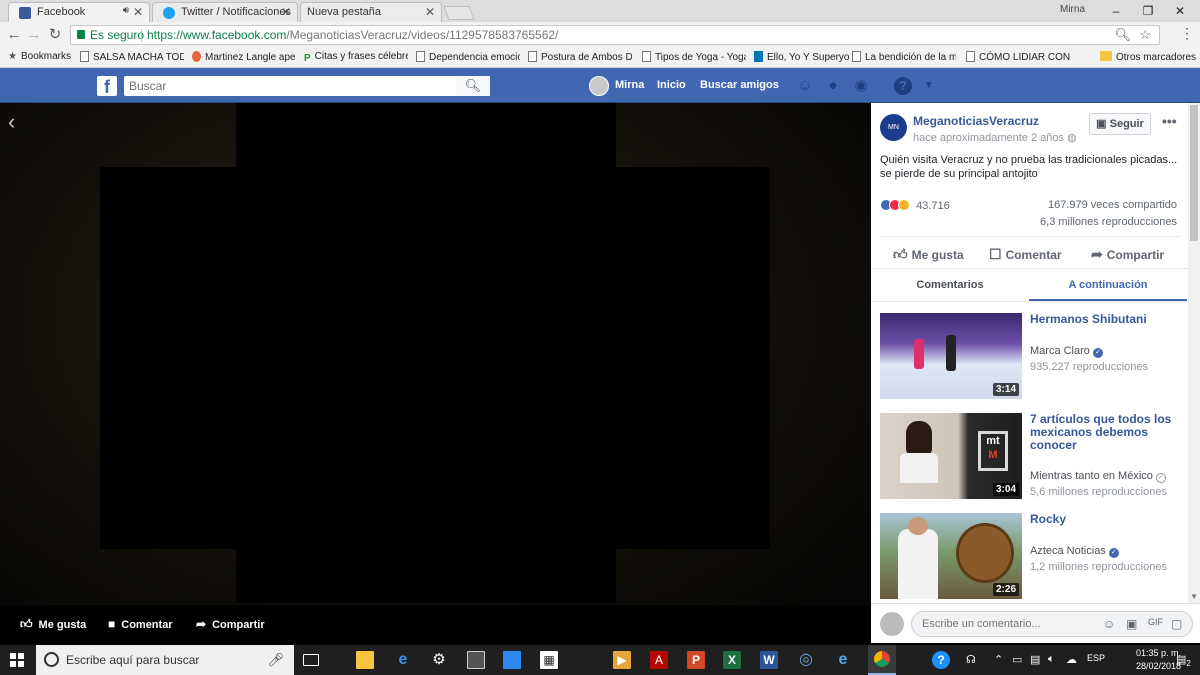  What do you see at coordinates (1183, 660) in the screenshot?
I see `action-center-icon: ▤2` at bounding box center [1183, 660].